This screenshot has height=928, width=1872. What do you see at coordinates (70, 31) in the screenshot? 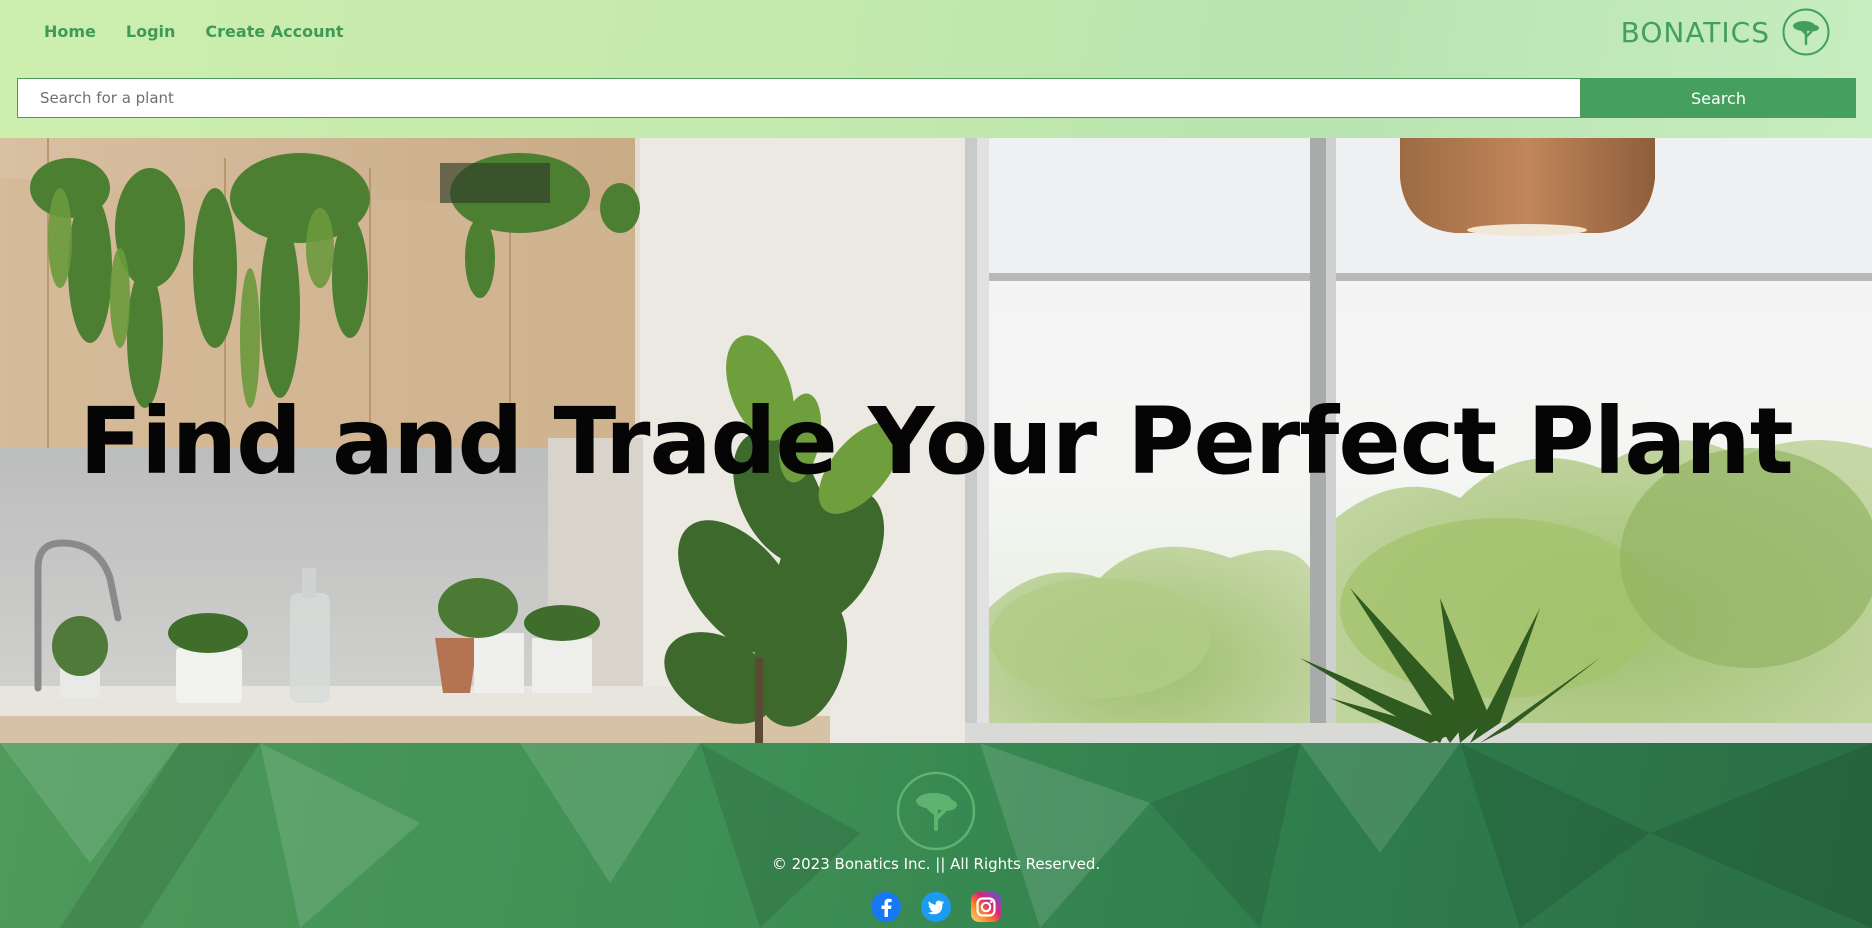
I see `nav-home-link: Home` at bounding box center [70, 31].